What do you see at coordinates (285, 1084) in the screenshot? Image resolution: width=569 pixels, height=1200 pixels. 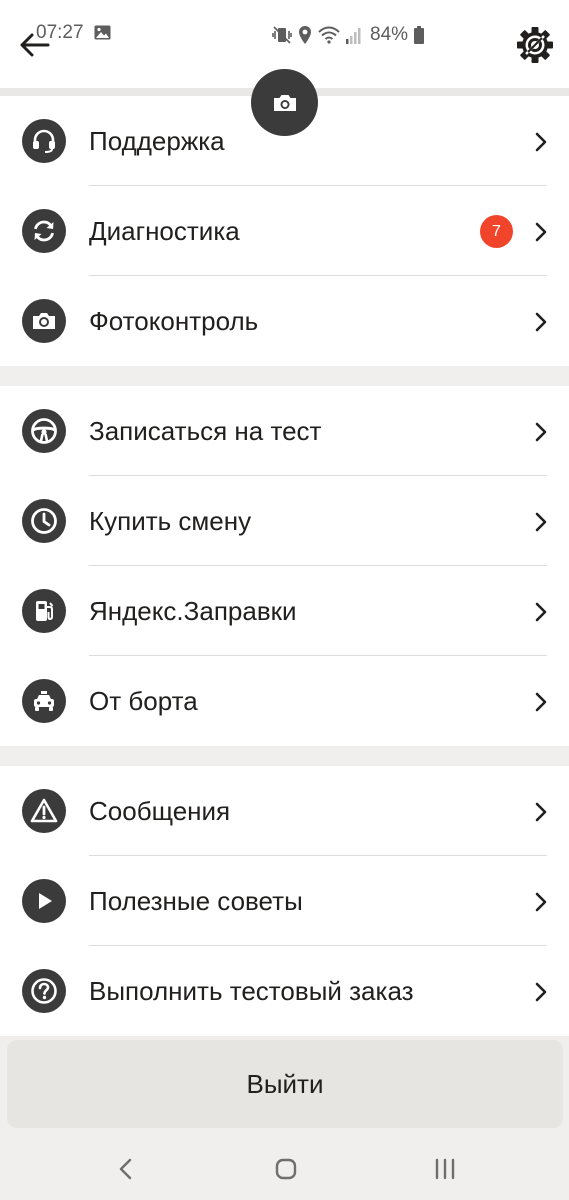 I see `exit-button: Выйти` at bounding box center [285, 1084].